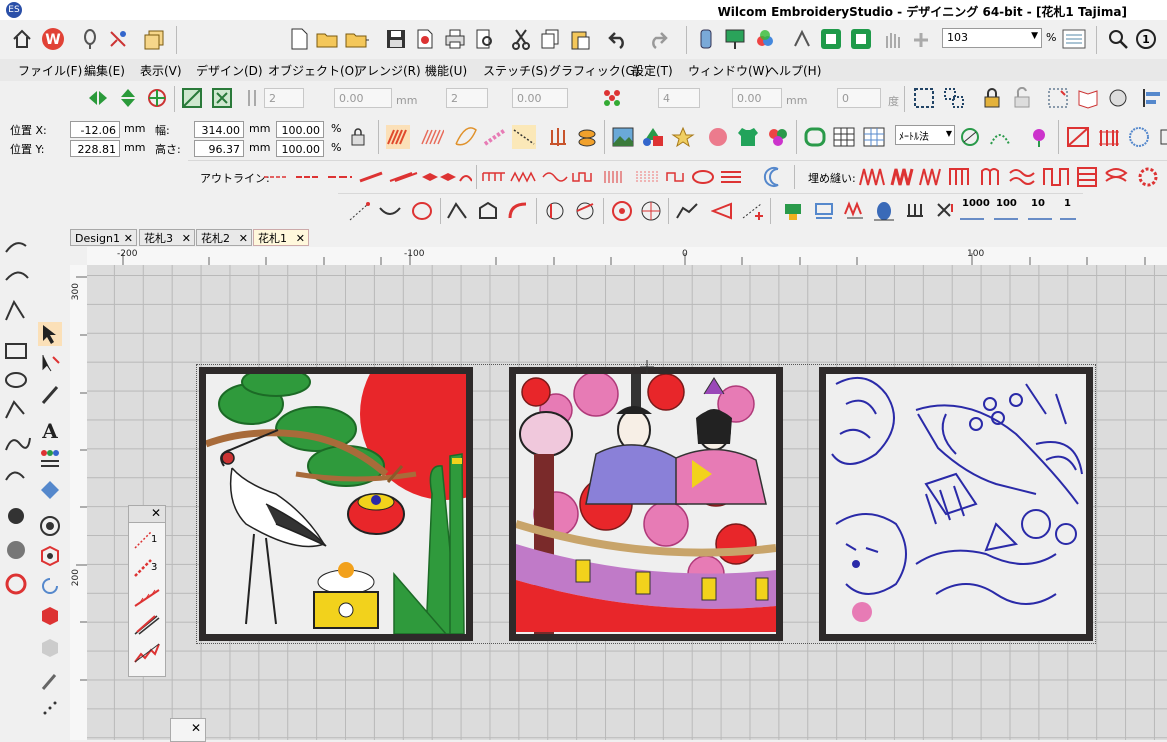  I want to click on stitch-count-100: 100, so click(1006, 203).